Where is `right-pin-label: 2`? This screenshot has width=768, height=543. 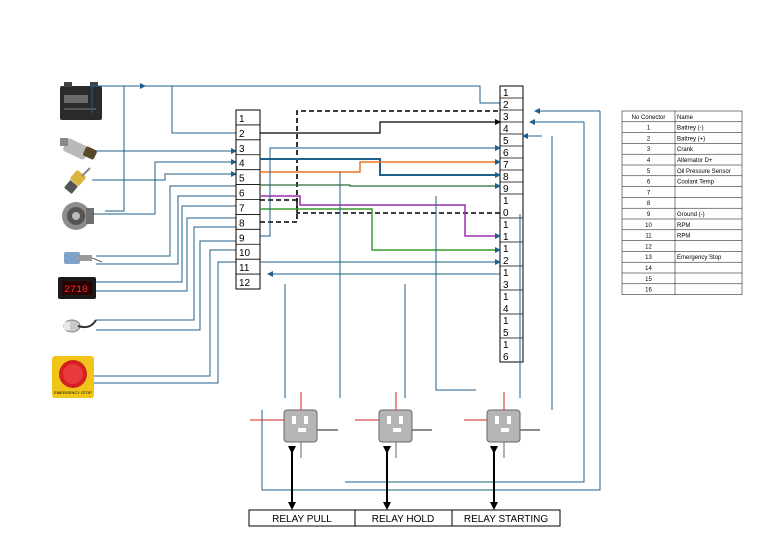
right-pin-label: 2 is located at coordinates (506, 105).